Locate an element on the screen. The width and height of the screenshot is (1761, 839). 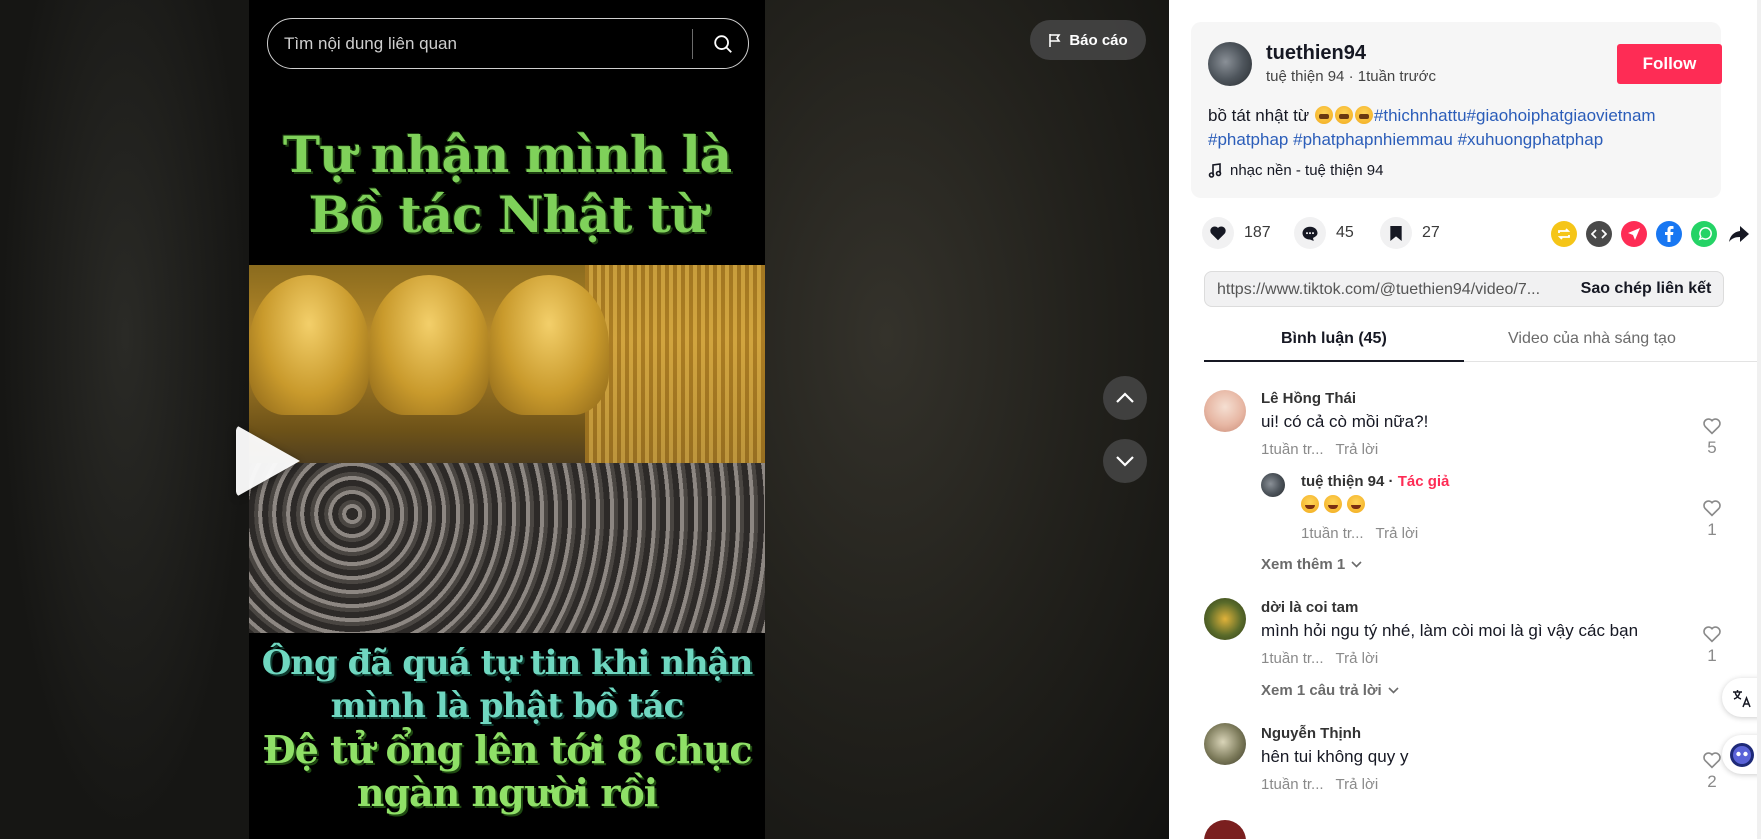
hashtag-link: #thichnhattu is located at coordinates (1420, 115).